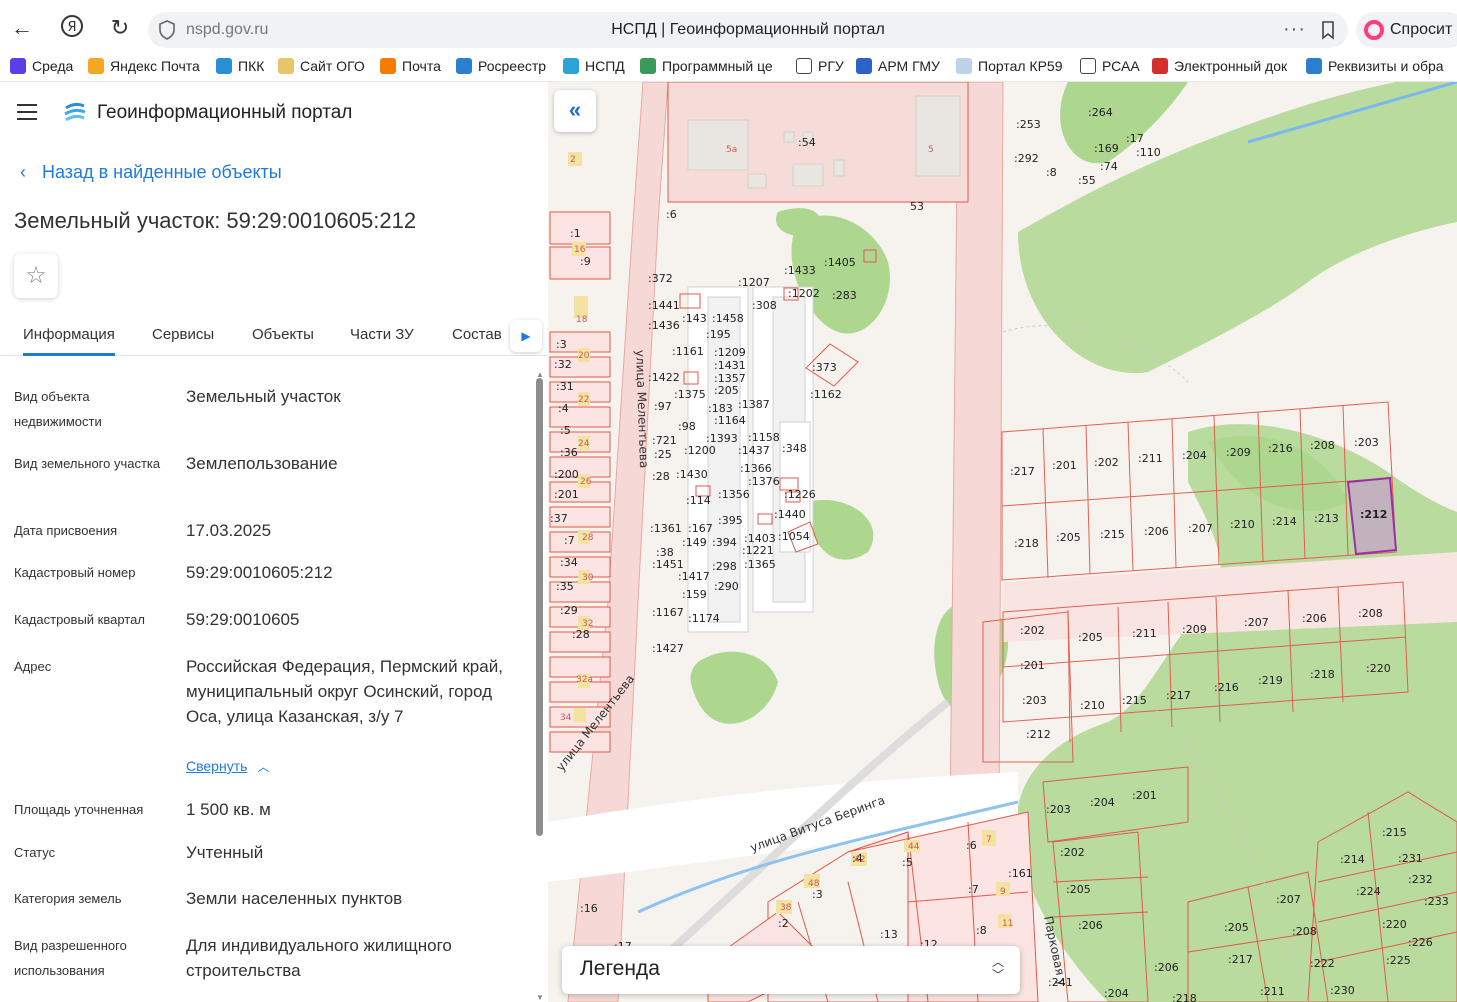 The width and height of the screenshot is (1457, 1002). Describe the element at coordinates (754, 282) in the screenshot. I see `svg-text: :1207` at that location.